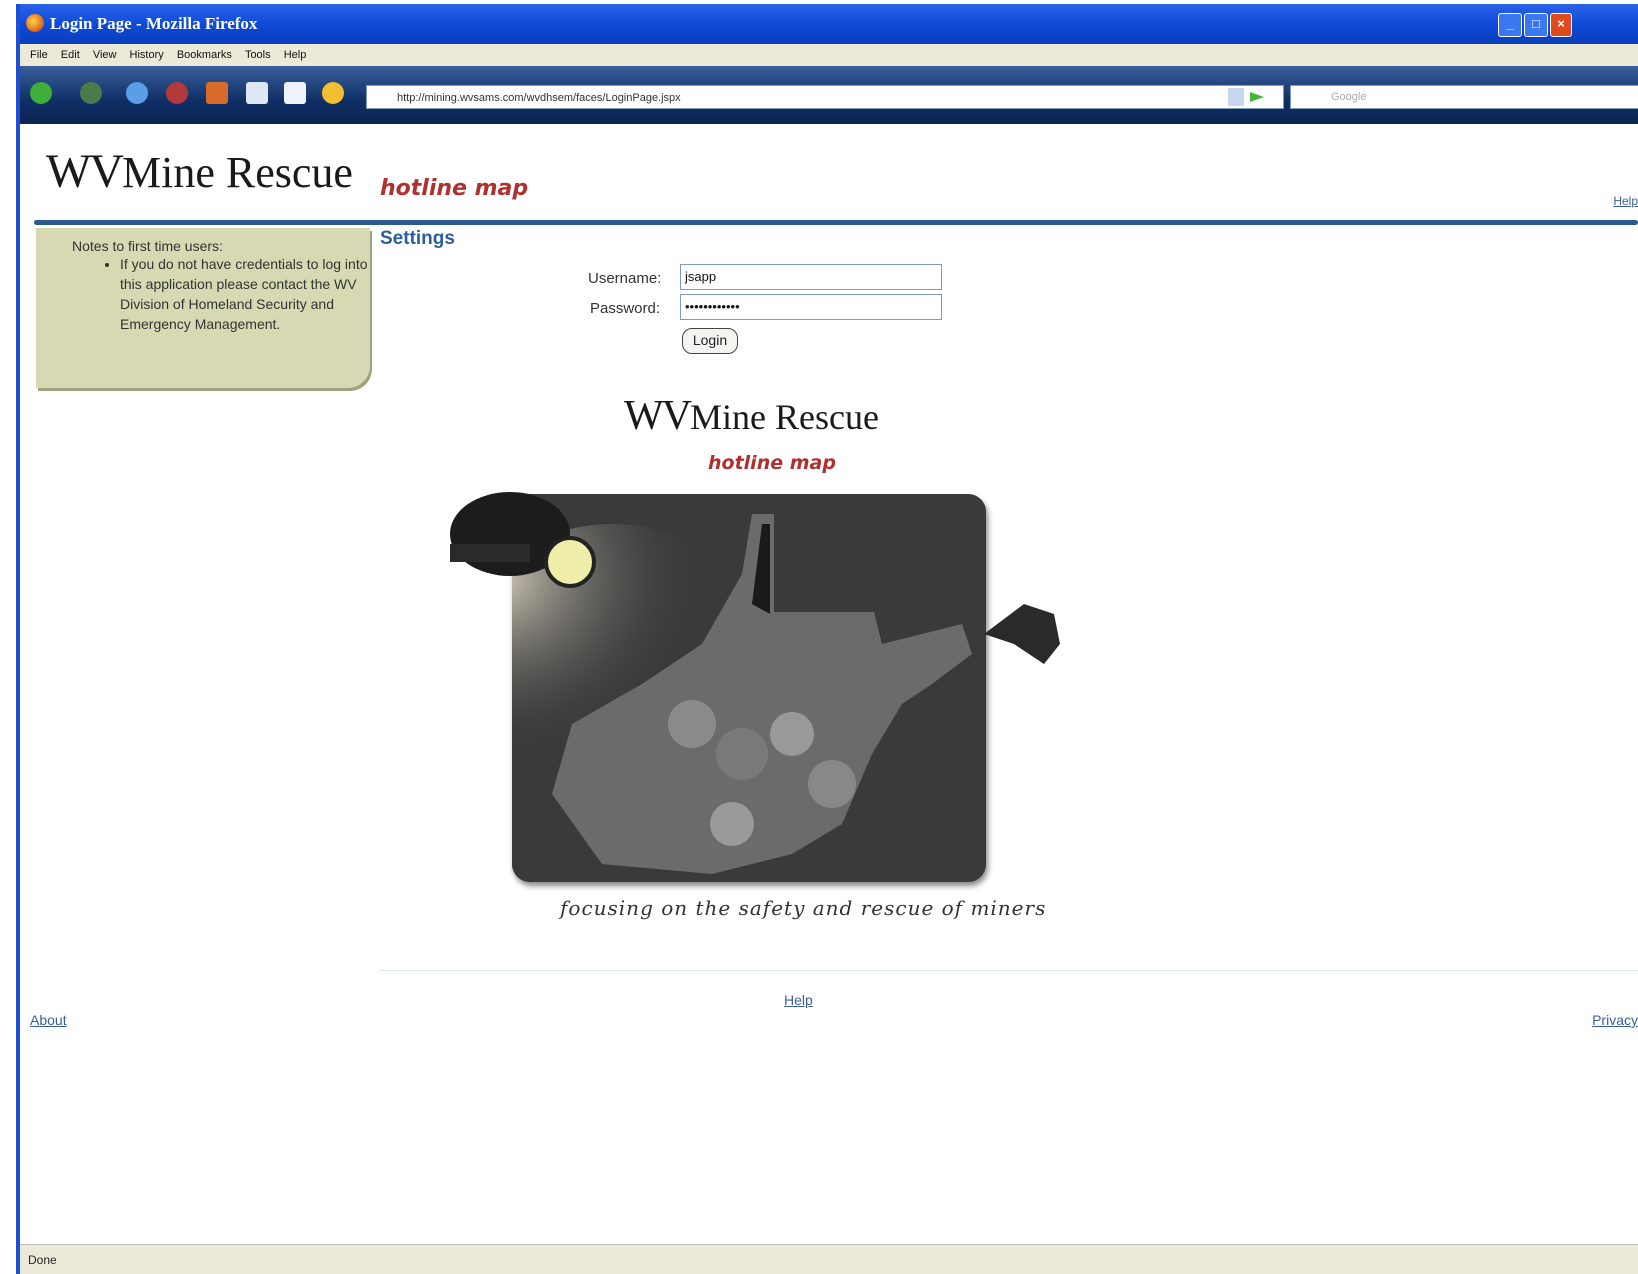 The image size is (1638, 1274). I want to click on menu-help: Help, so click(295, 55).